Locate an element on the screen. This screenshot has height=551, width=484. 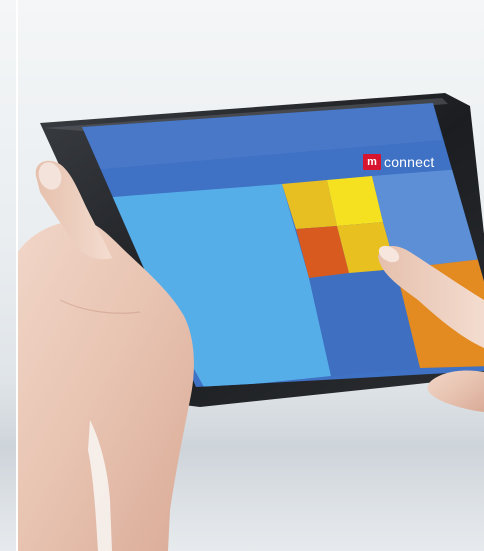
brand-logo: m connect is located at coordinates (398, 162).